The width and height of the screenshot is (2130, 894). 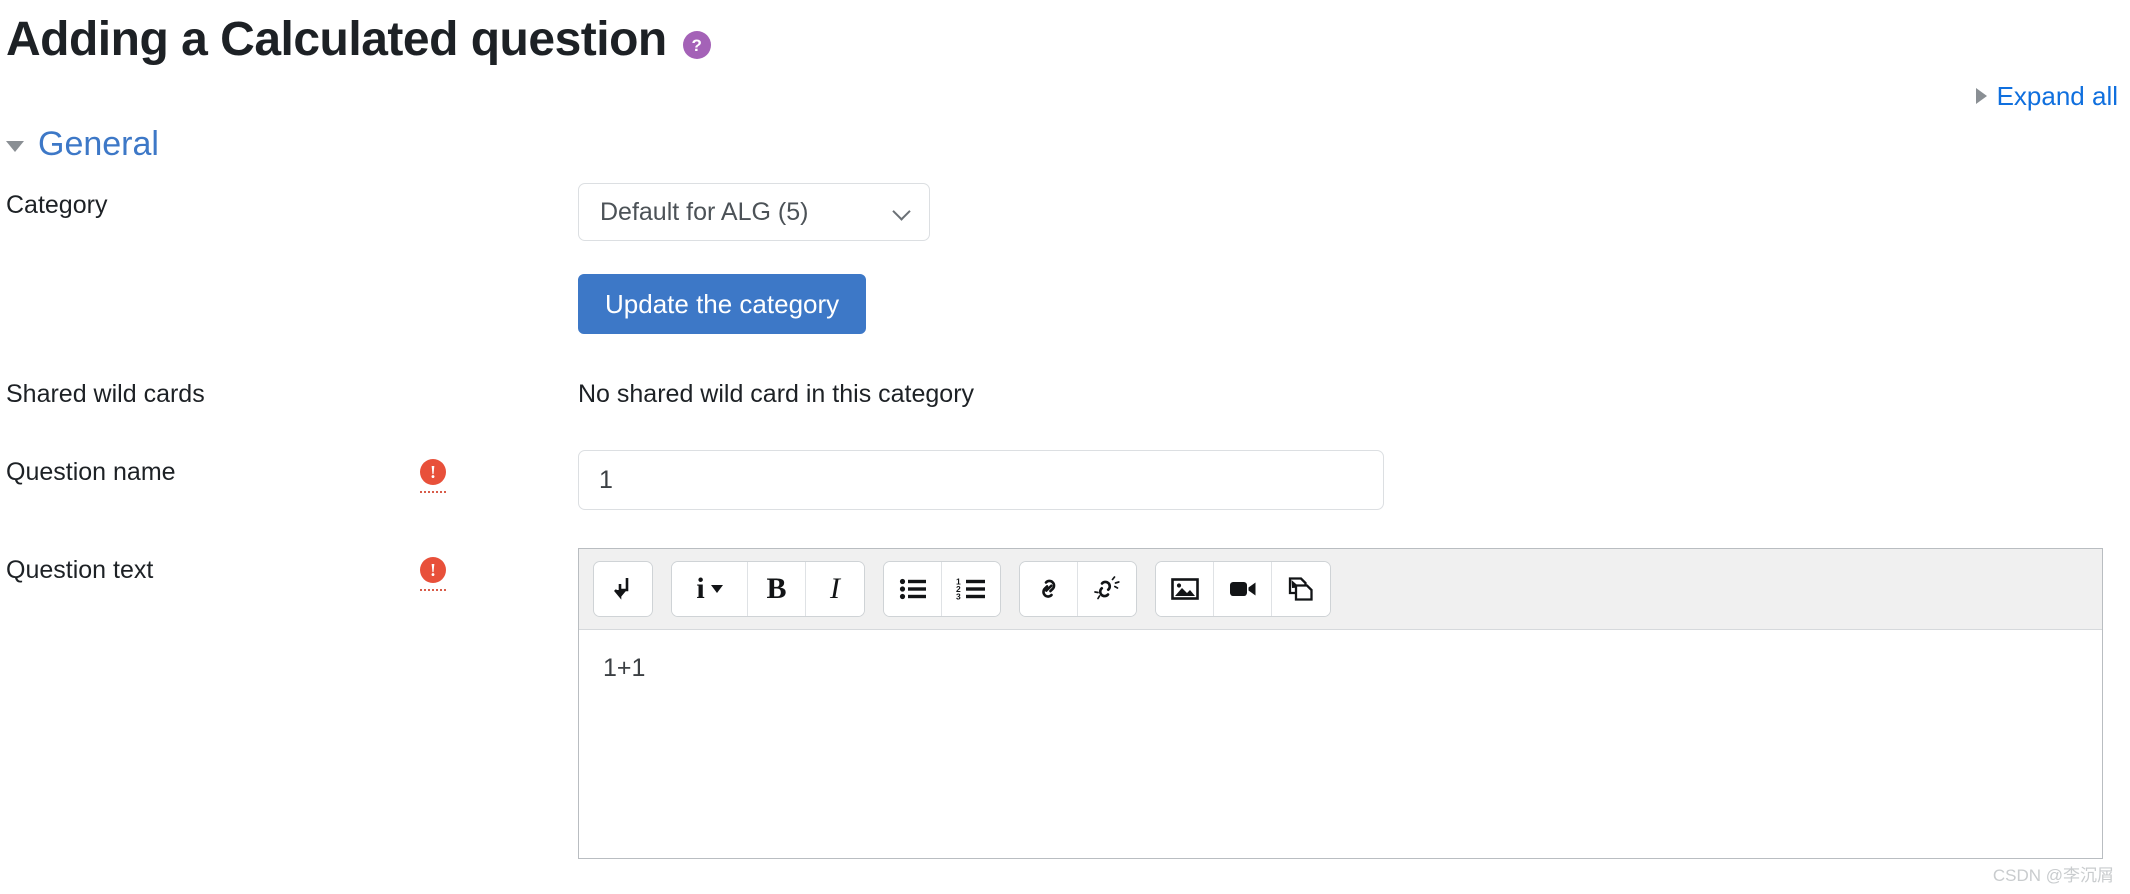 I want to click on update-category-button: Update the category, so click(x=722, y=303).